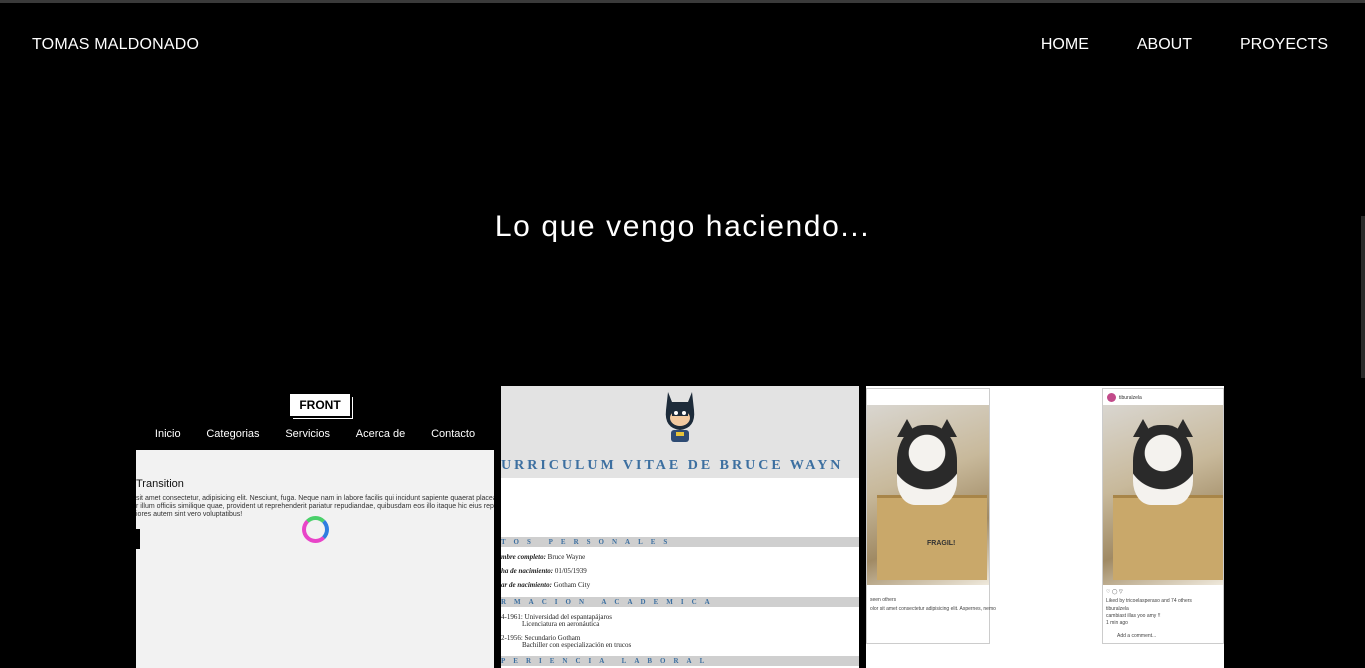  I want to click on cv-personal-row: mbre completo: Bruce Wayne, so click(543, 557).